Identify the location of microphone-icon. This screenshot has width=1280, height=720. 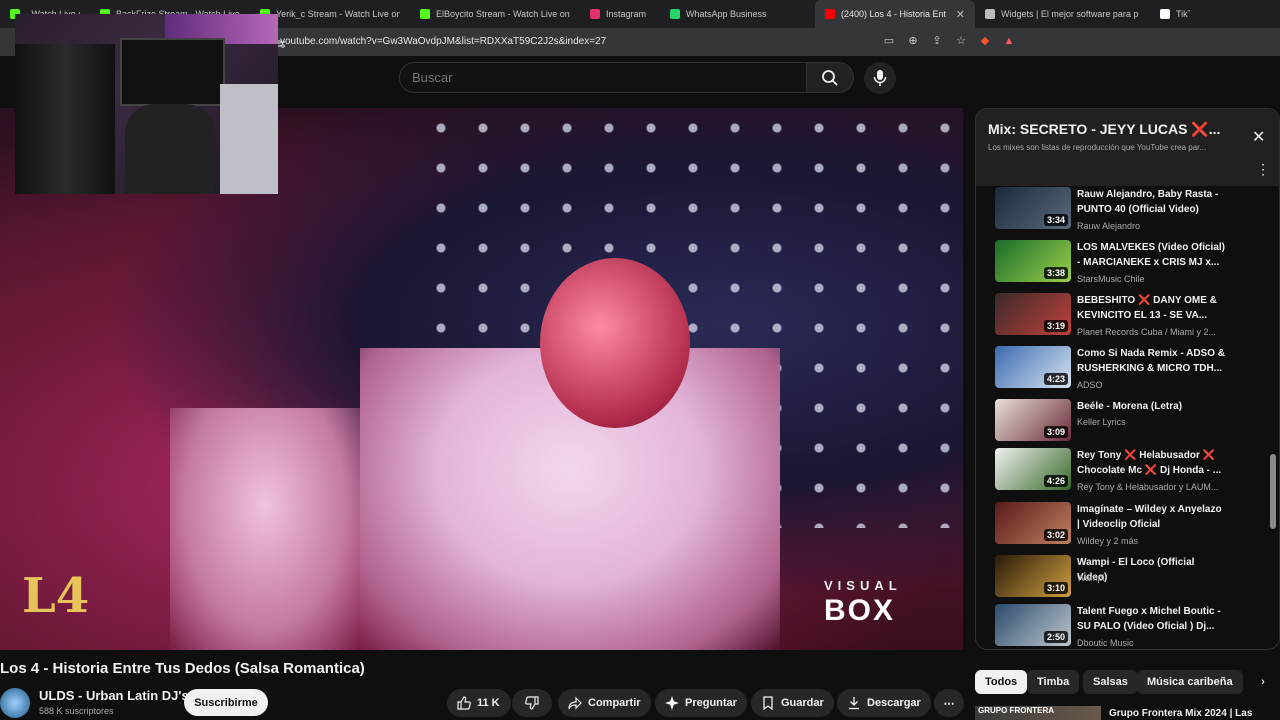
(880, 78).